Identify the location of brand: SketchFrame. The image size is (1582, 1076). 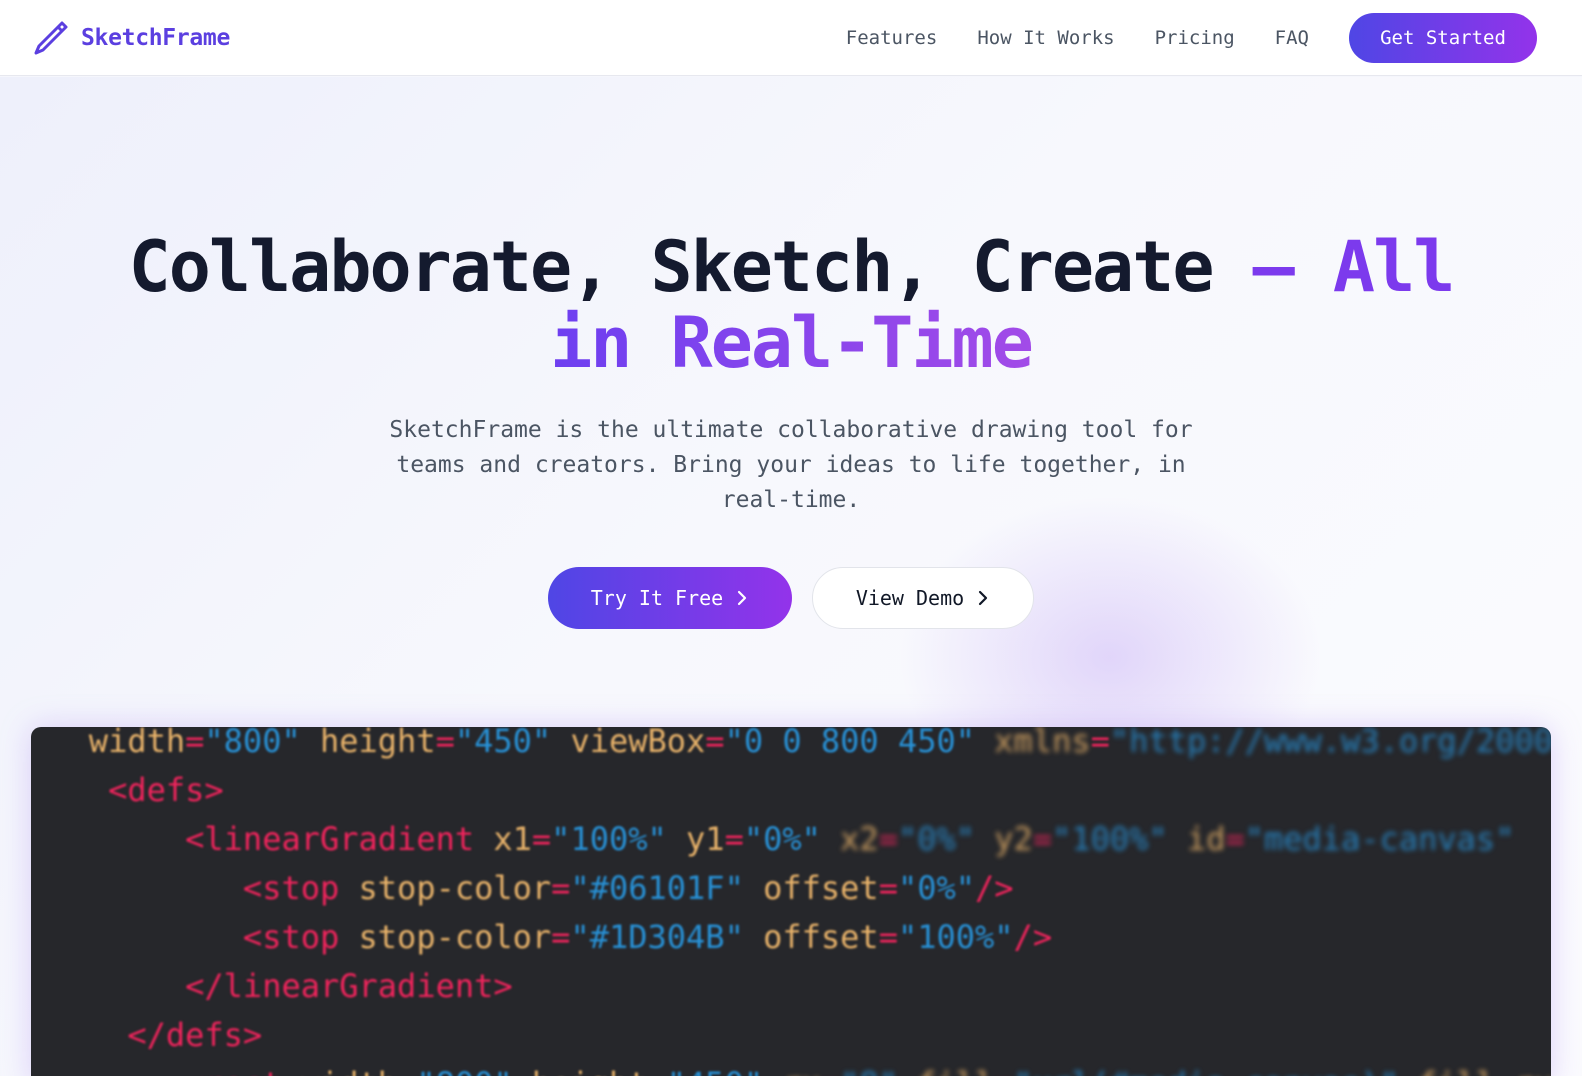
(130, 38).